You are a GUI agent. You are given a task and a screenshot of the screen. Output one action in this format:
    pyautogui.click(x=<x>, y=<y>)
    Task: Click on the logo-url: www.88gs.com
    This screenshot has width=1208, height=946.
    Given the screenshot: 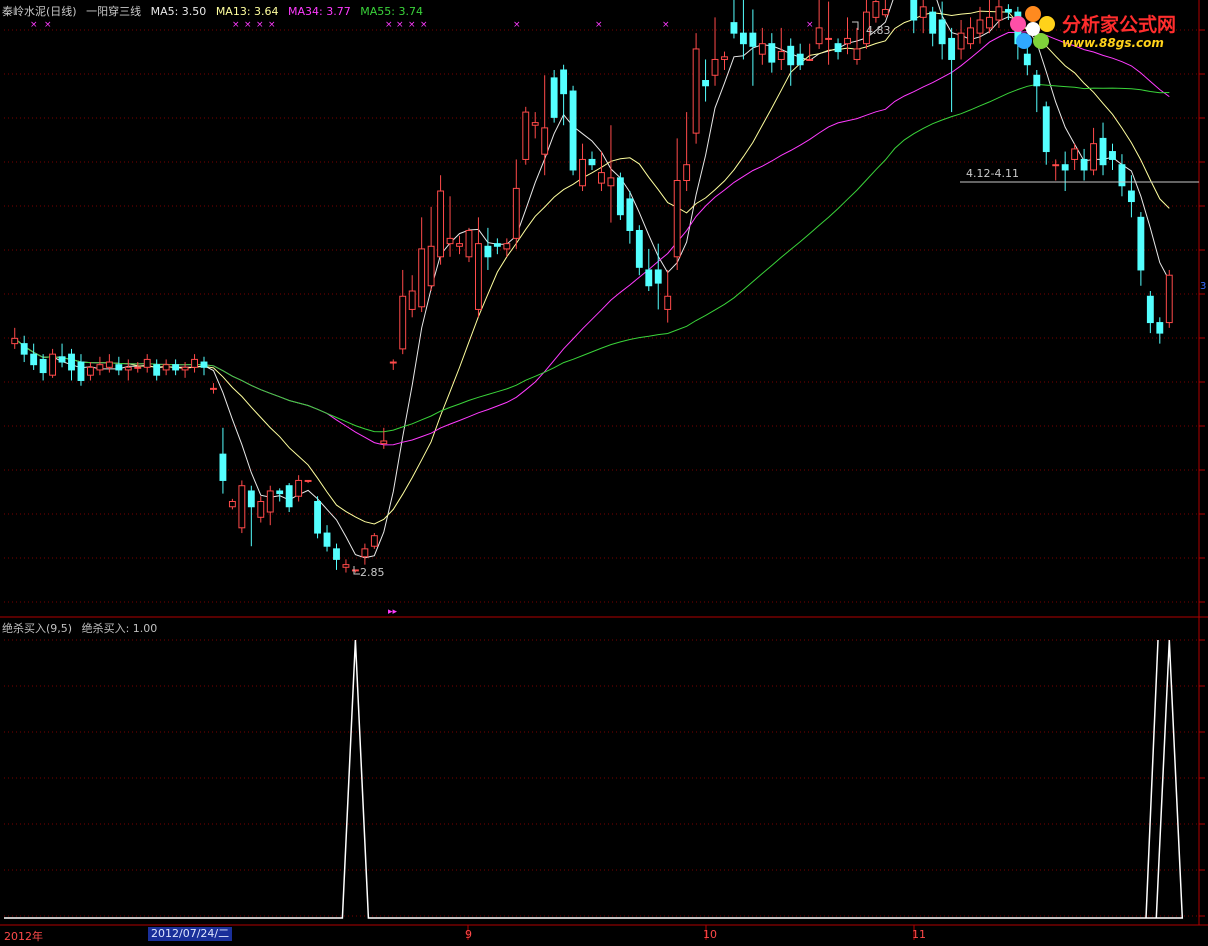 What is the action you would take?
    pyautogui.click(x=1113, y=43)
    